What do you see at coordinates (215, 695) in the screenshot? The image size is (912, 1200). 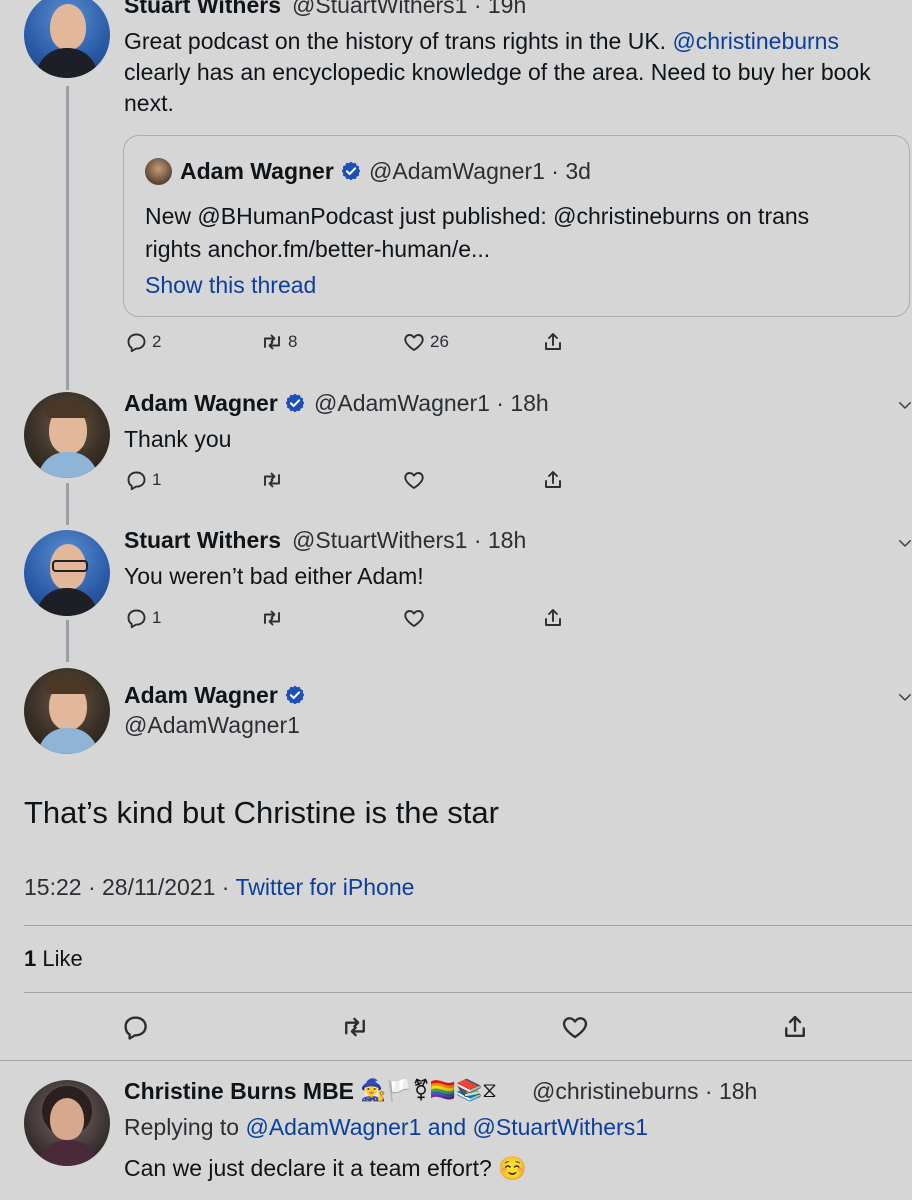 I see `main-author-name: Adam Wagner` at bounding box center [215, 695].